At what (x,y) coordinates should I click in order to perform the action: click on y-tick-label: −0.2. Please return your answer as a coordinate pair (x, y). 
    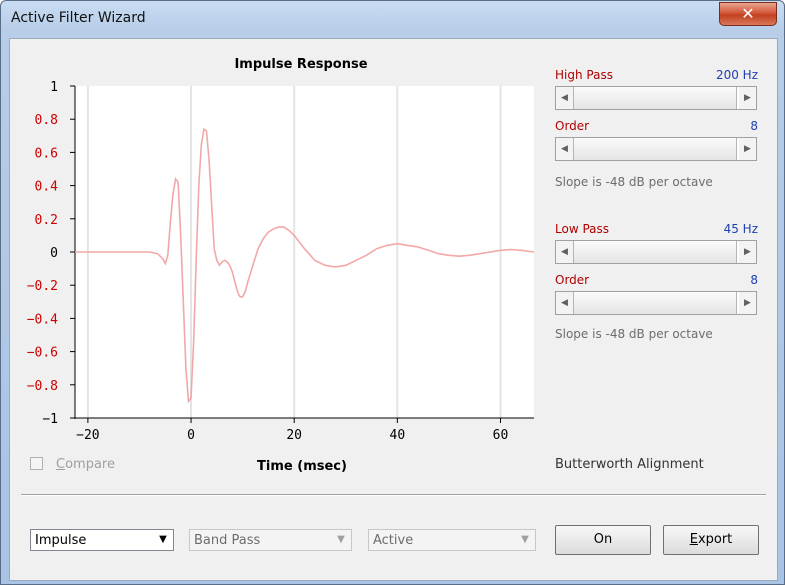
    Looking at the image, I should click on (42, 286).